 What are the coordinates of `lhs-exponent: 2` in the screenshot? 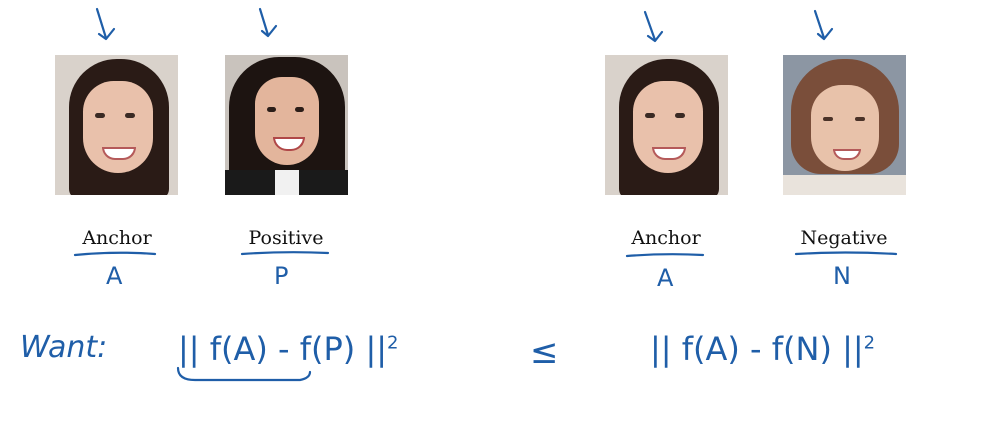 It's located at (393, 343).